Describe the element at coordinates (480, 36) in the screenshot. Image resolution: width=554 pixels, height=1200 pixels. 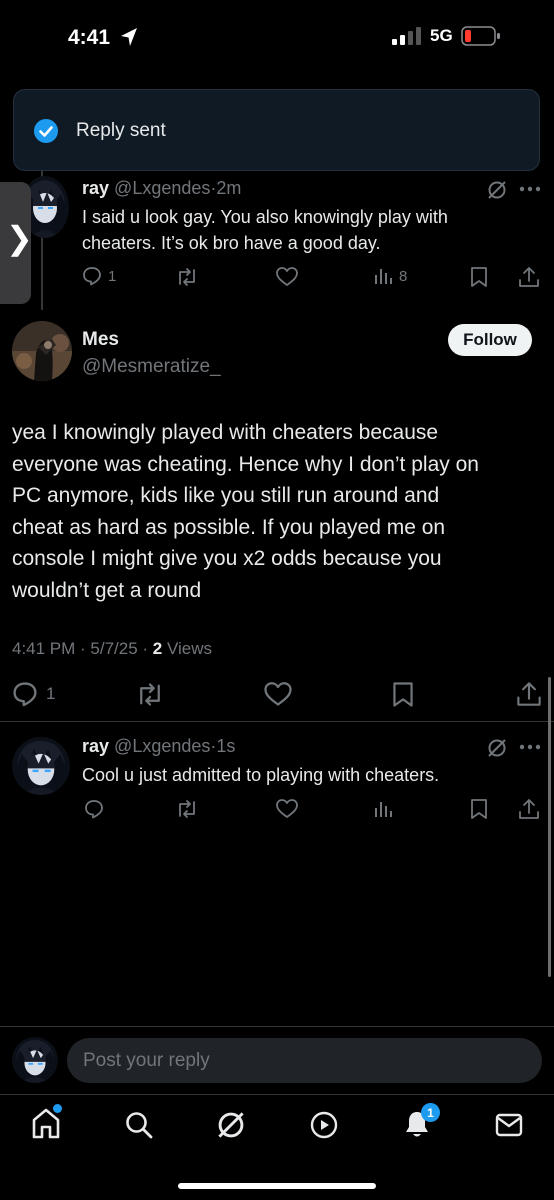
I see `battery-icon` at that location.